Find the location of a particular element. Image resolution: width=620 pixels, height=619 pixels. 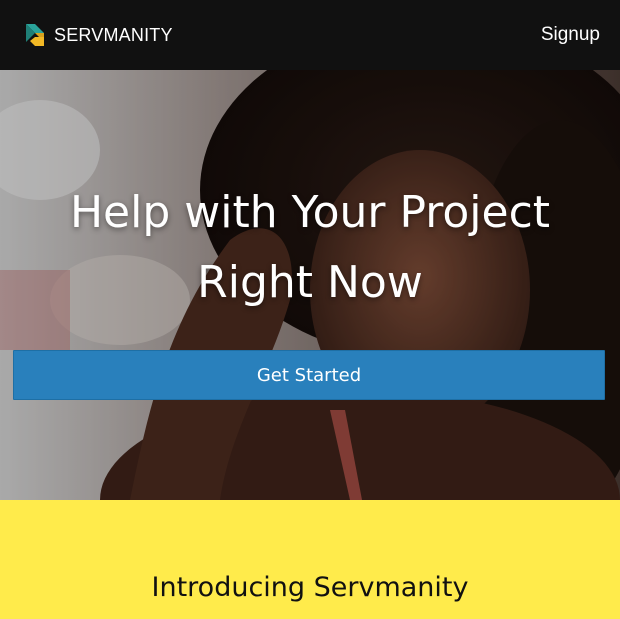

hero-title-line-2: Right Now is located at coordinates (310, 282).